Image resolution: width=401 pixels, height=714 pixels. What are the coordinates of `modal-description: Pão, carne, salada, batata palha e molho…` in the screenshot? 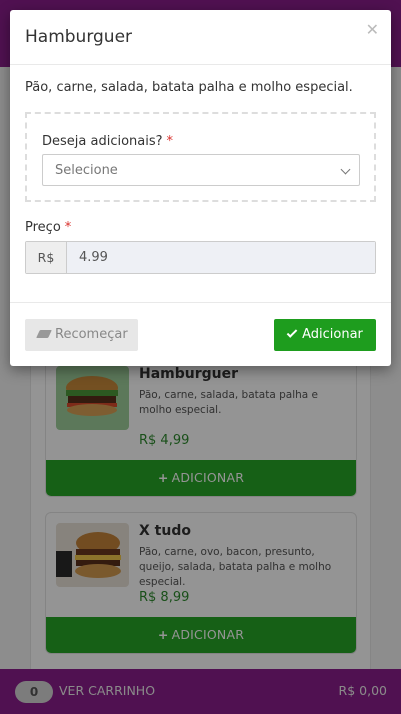 It's located at (189, 87).